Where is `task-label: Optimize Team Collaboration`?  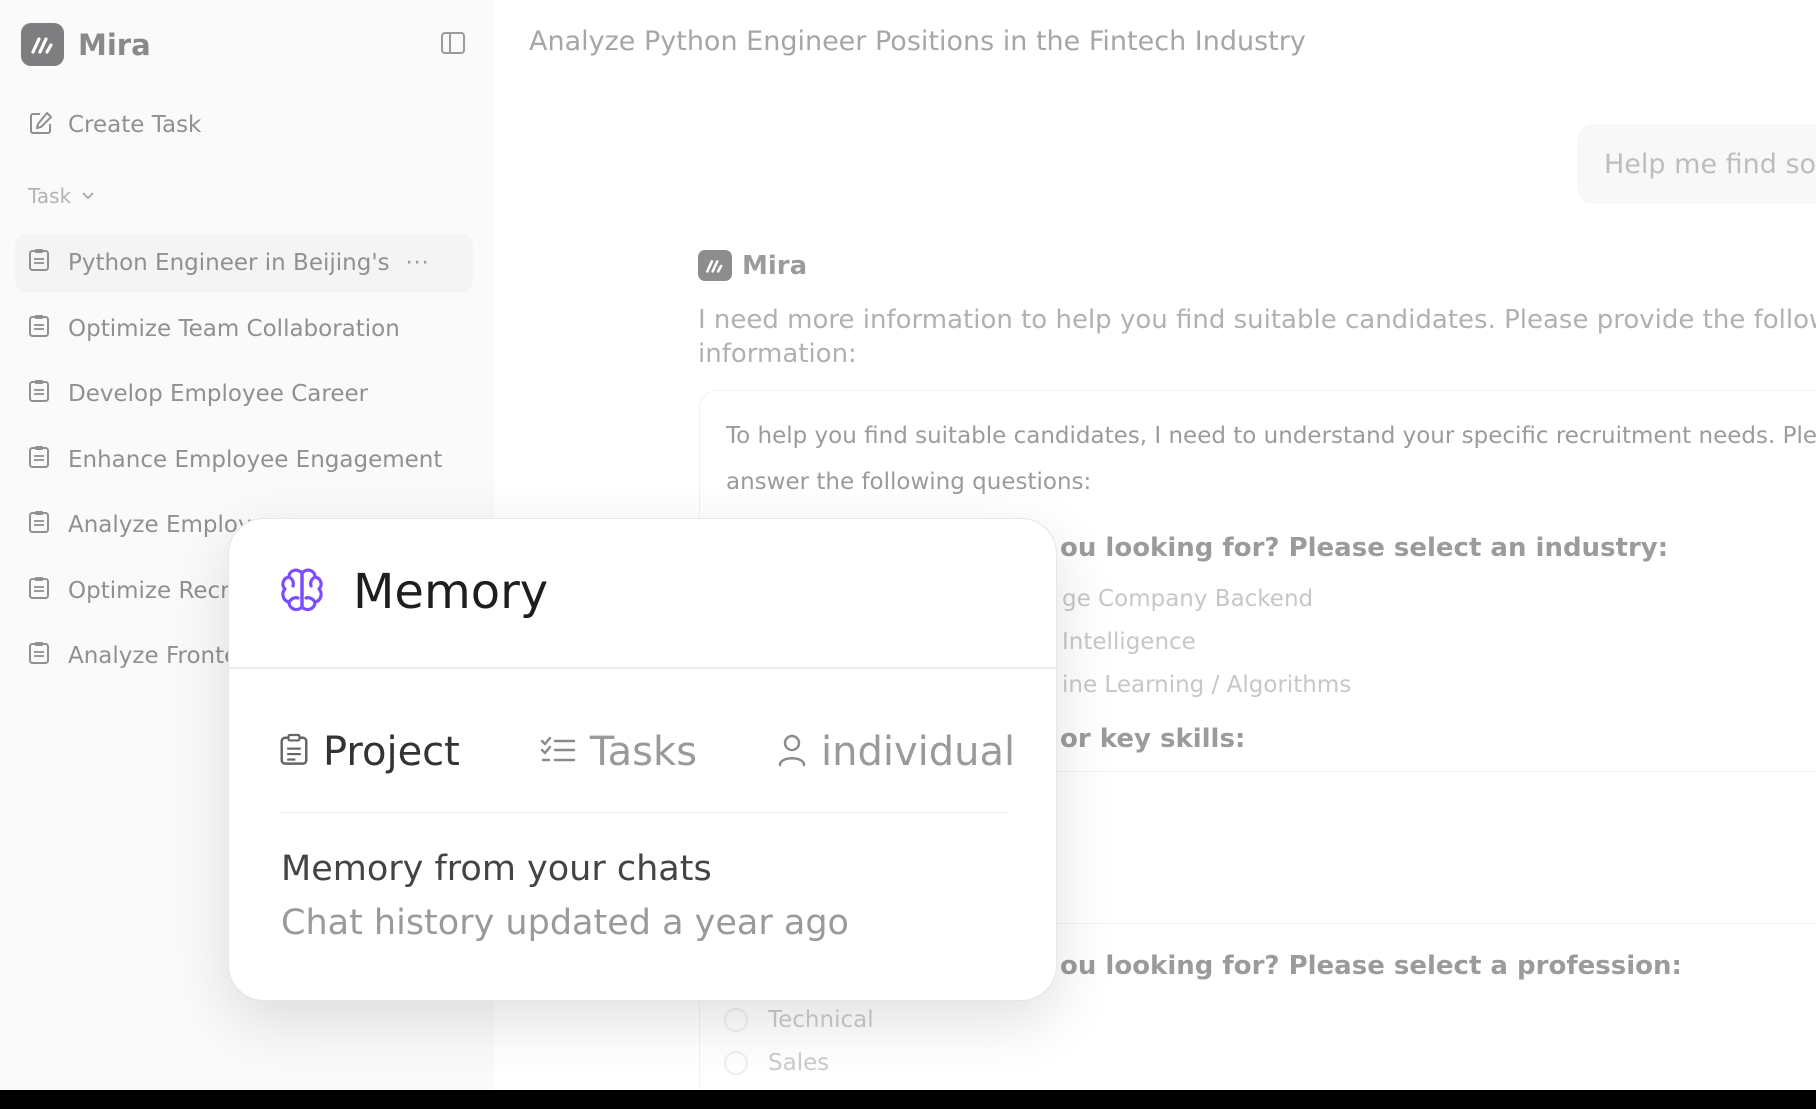
task-label: Optimize Team Collaboration is located at coordinates (234, 328).